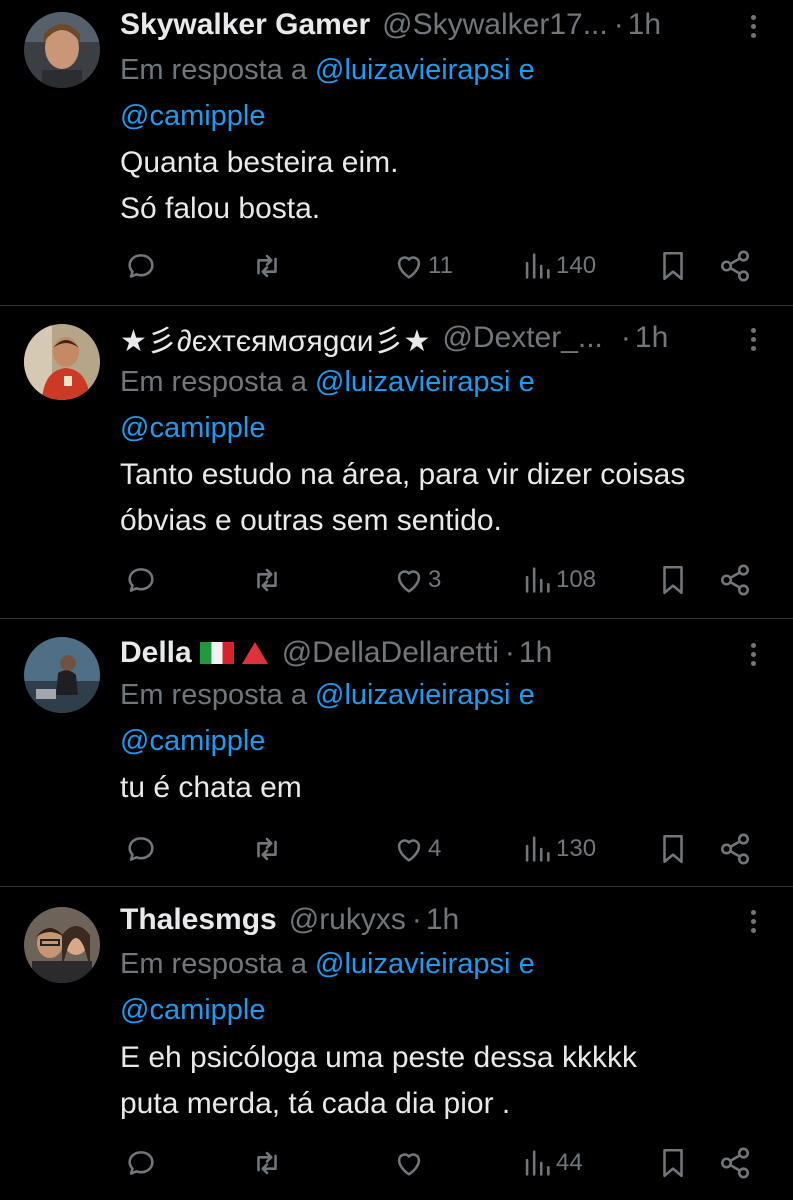  What do you see at coordinates (390, 653) in the screenshot?
I see `user-handle: @DellaDellaretti` at bounding box center [390, 653].